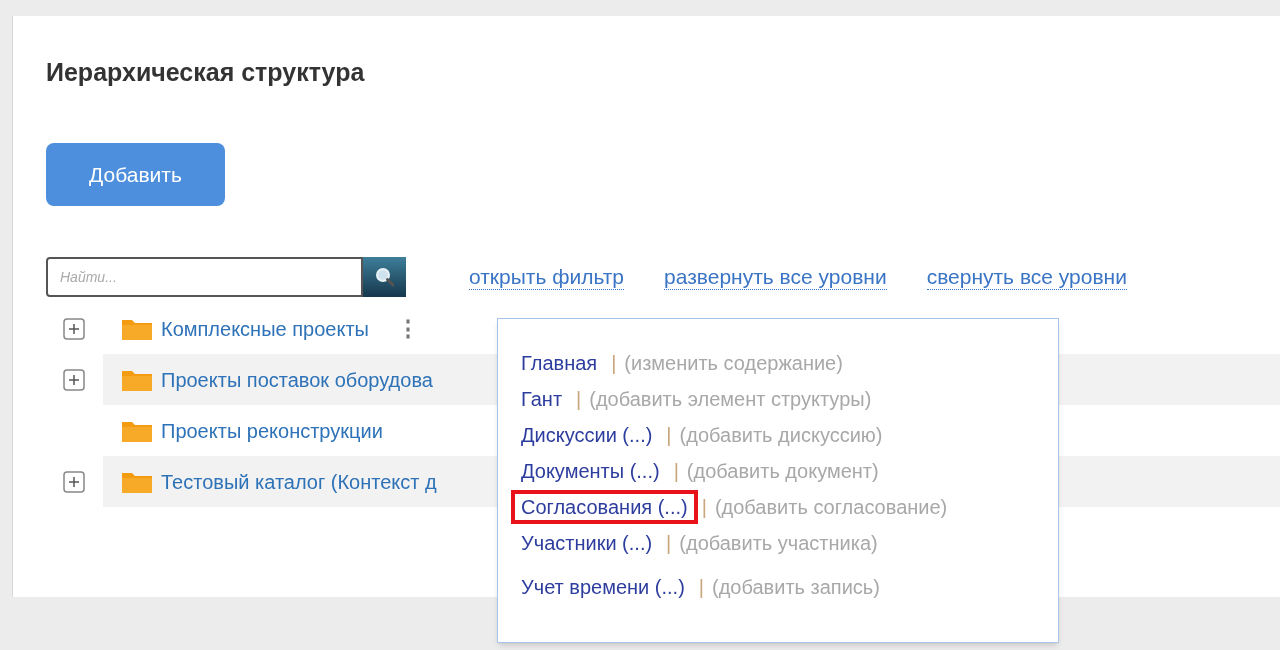 This screenshot has height=650, width=1280. What do you see at coordinates (206, 72) in the screenshot?
I see `panel-title: Иерархическая структура` at bounding box center [206, 72].